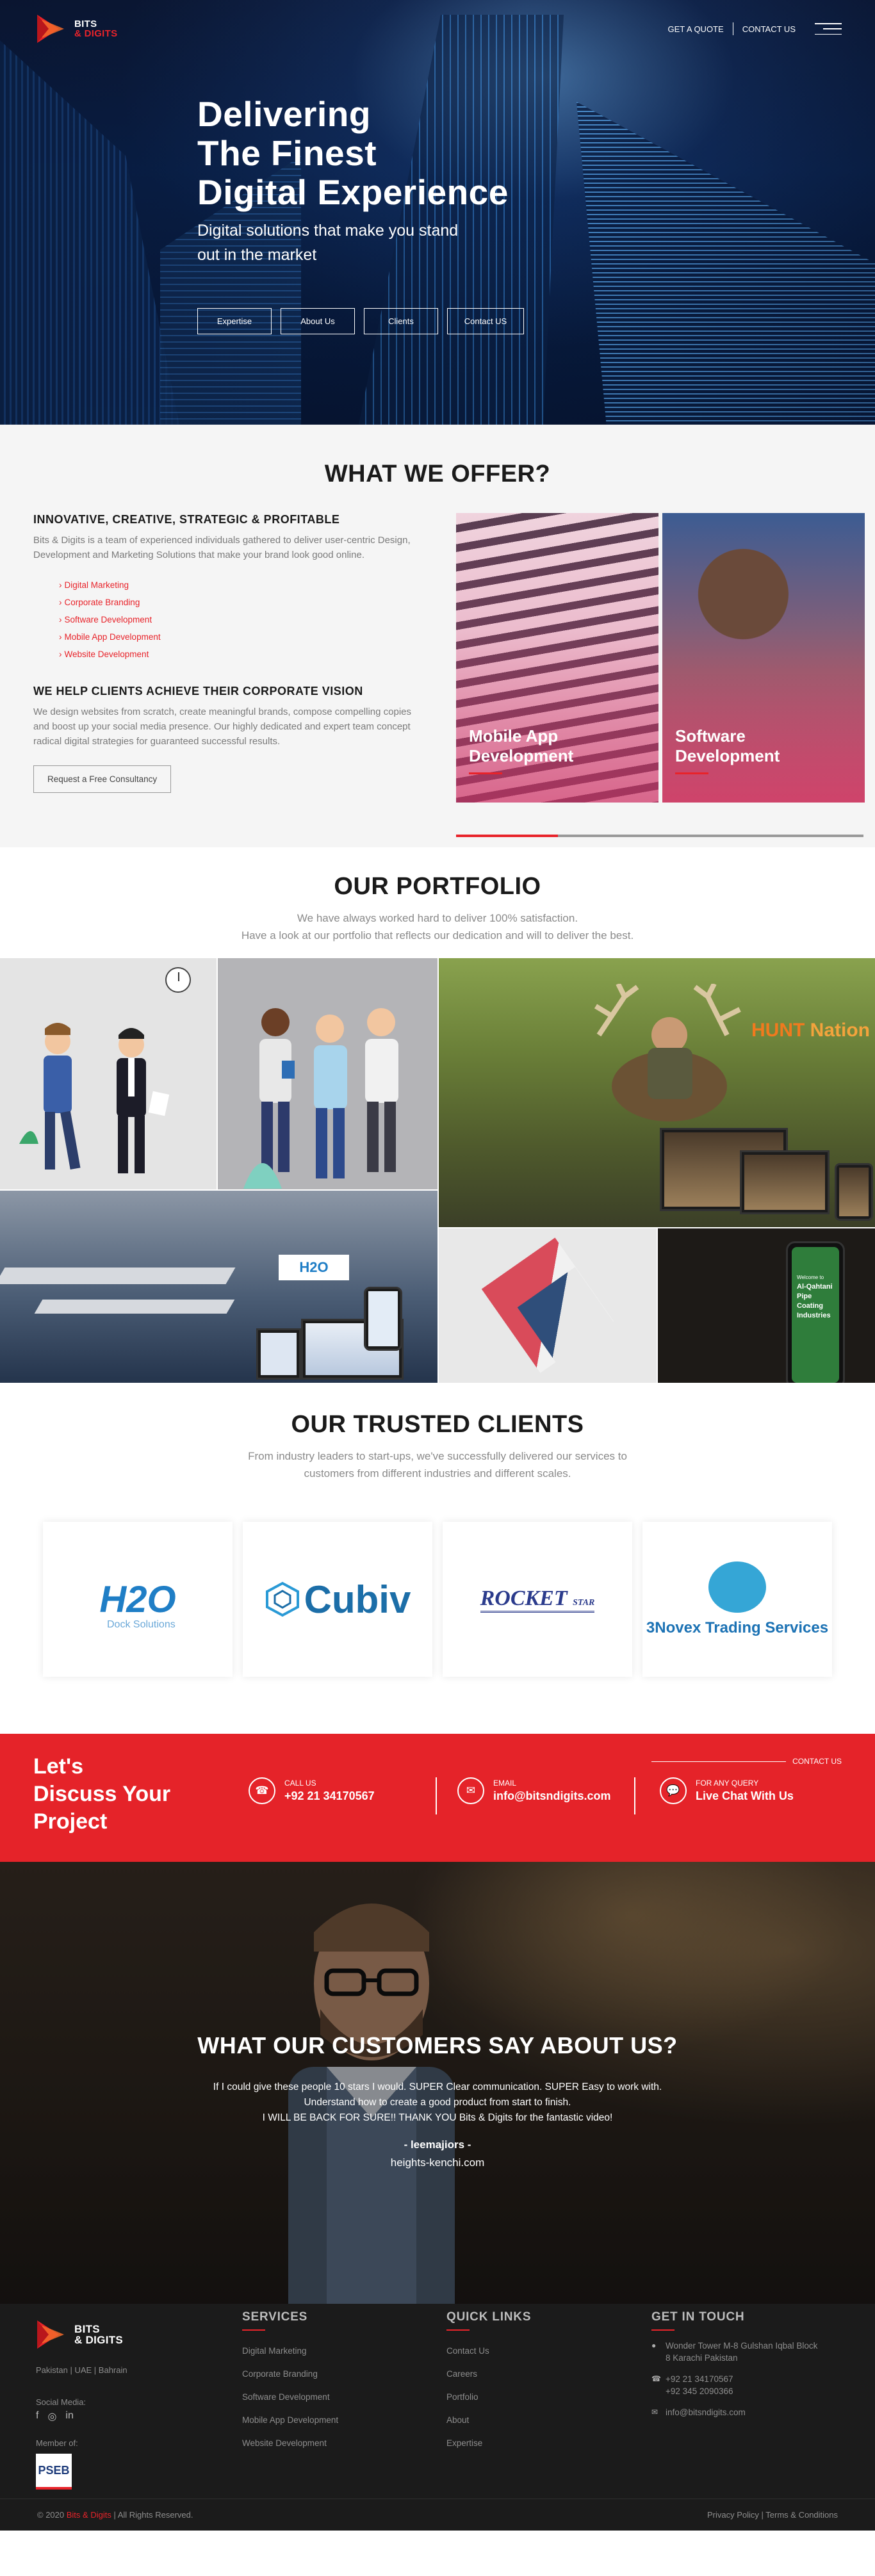 Image resolution: width=875 pixels, height=2576 pixels. I want to click on list-item: Digital Marketing, so click(242, 585).